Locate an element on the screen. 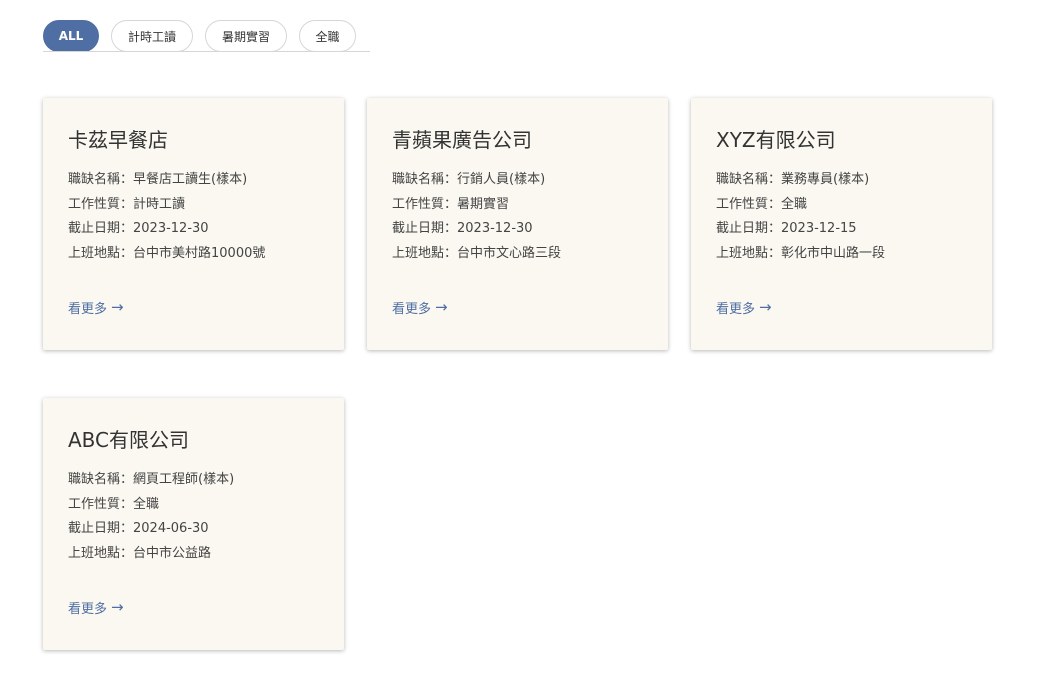 The height and width of the screenshot is (695, 1043). job-location: 上班地點：台中市美村路10000號 is located at coordinates (193, 254).